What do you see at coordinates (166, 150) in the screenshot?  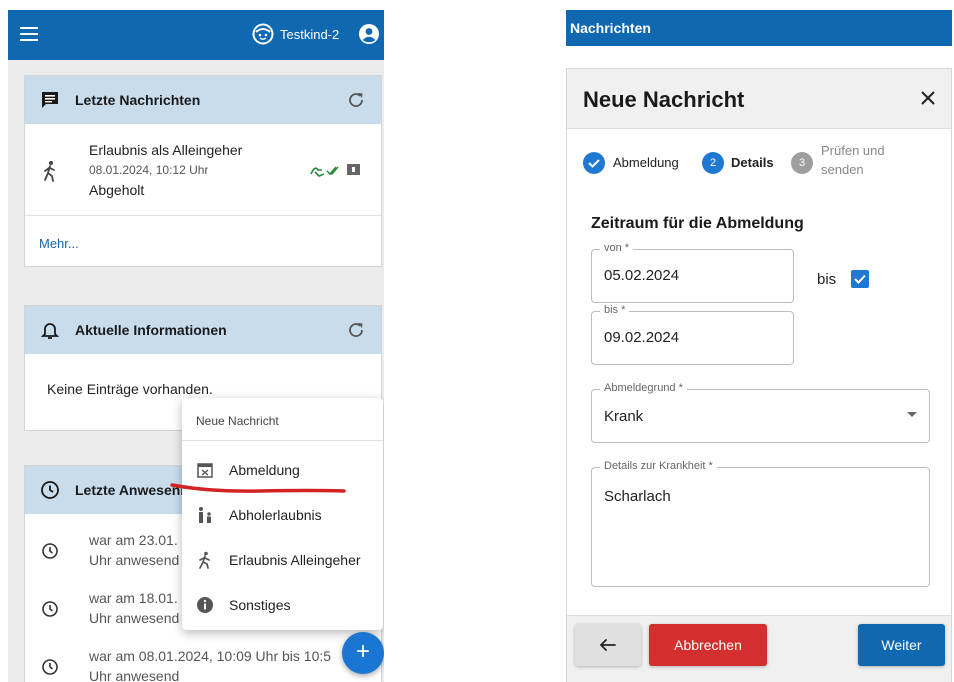 I see `message-title: Erlaubnis als Alleingeher` at bounding box center [166, 150].